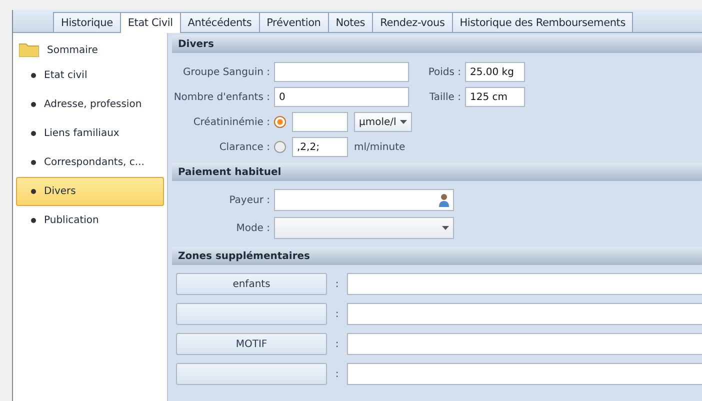 The height and width of the screenshot is (401, 702). What do you see at coordinates (437, 44) in the screenshot?
I see `section-header: Divers` at bounding box center [437, 44].